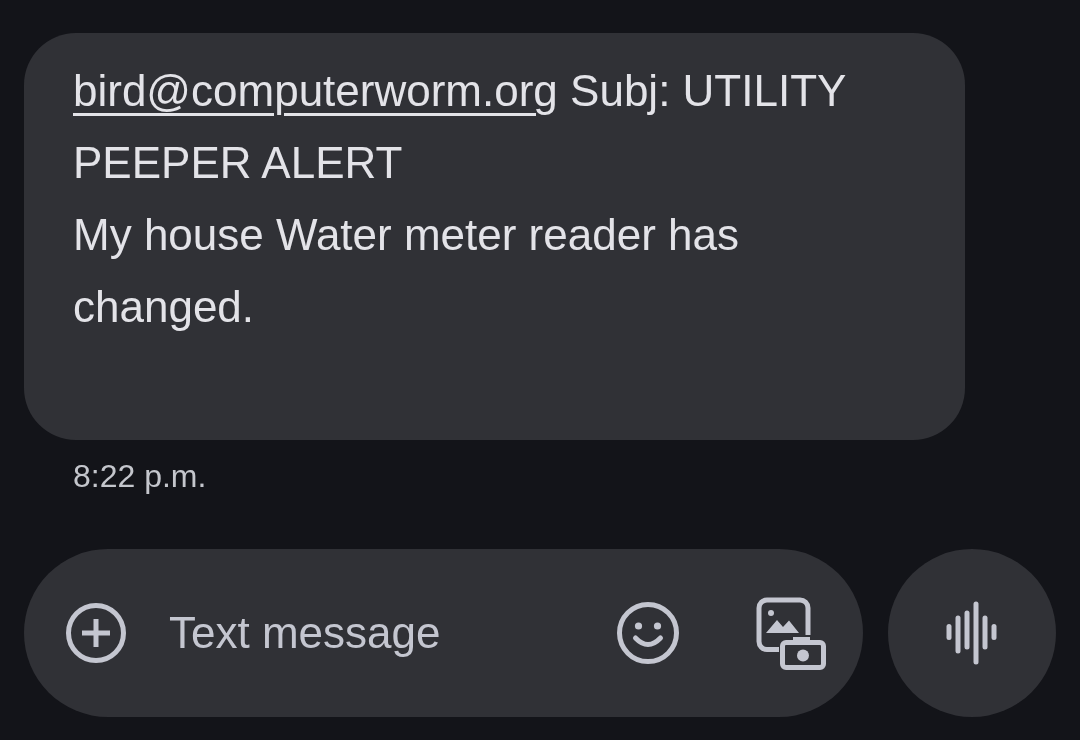 The height and width of the screenshot is (740, 1080). I want to click on attach-button, so click(96, 633).